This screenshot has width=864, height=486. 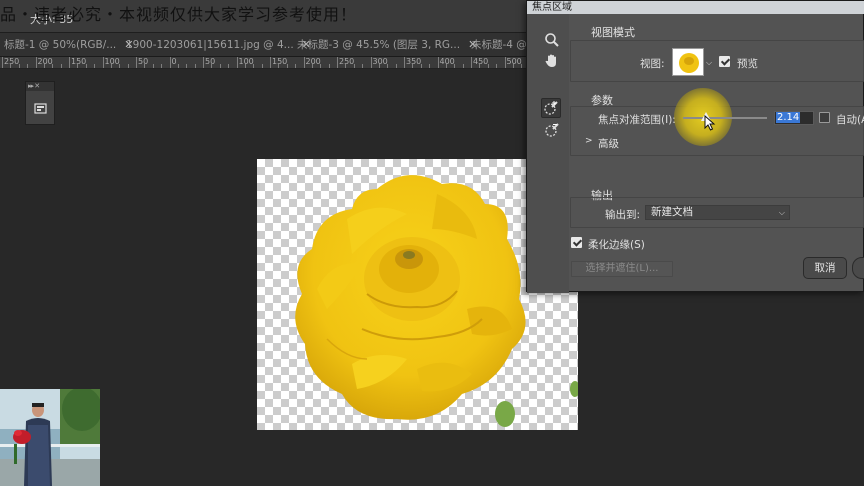 What do you see at coordinates (747, 64) in the screenshot?
I see `preview-label: 预览` at bounding box center [747, 64].